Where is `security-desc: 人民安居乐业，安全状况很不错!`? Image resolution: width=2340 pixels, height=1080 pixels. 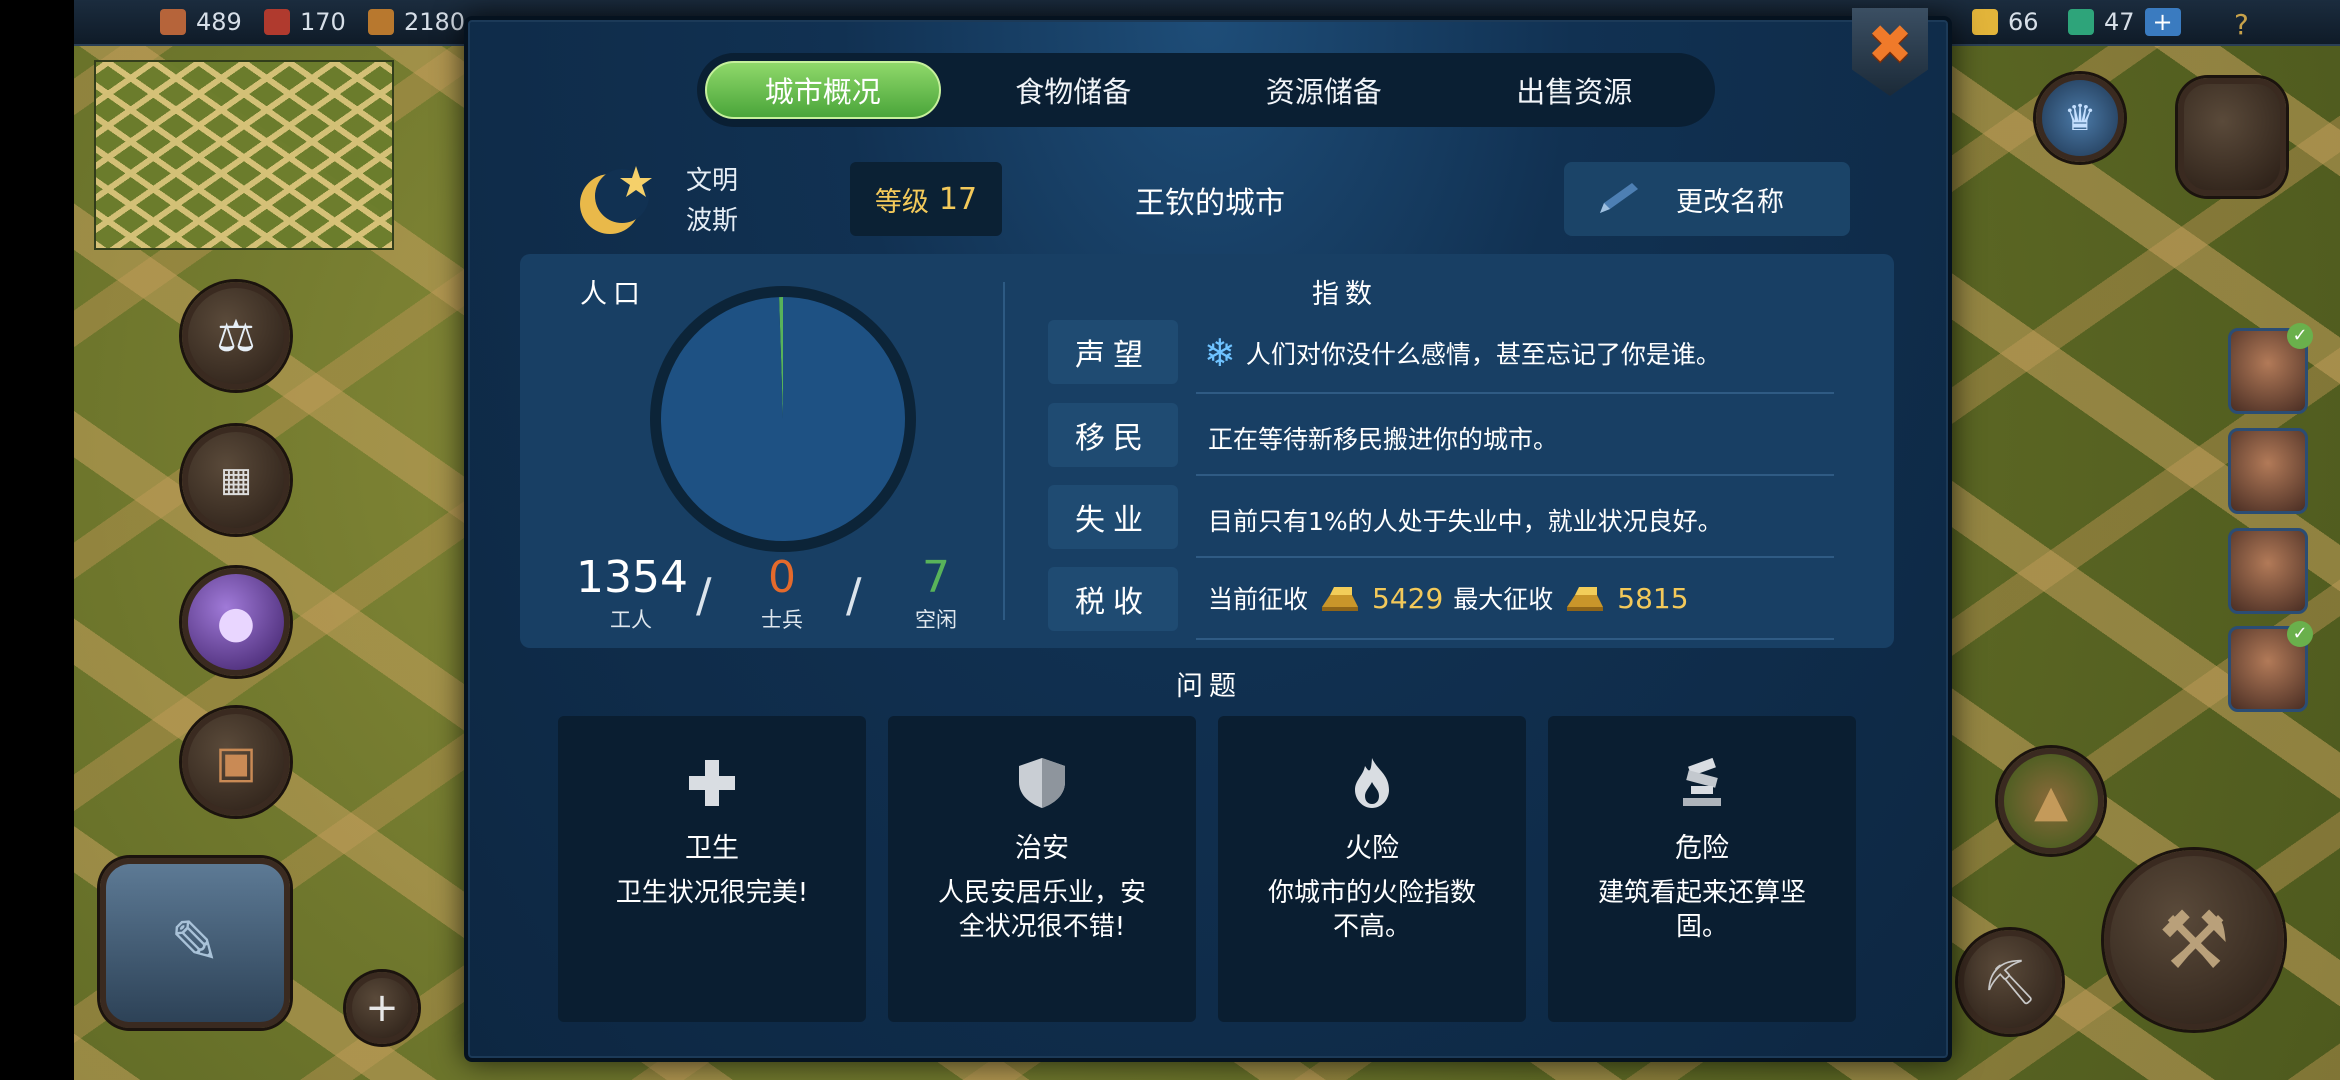
security-desc: 人民安居乐业，安全状况很不错! is located at coordinates (1041, 910).